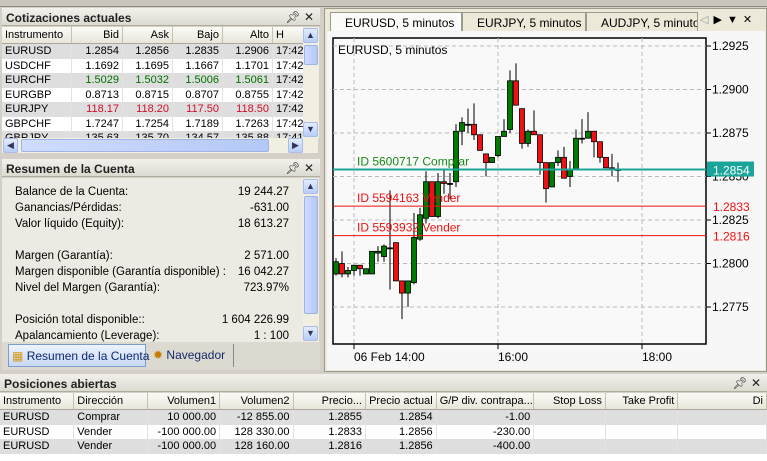  I want to click on y-tick-label: 1.2925, so click(730, 46).